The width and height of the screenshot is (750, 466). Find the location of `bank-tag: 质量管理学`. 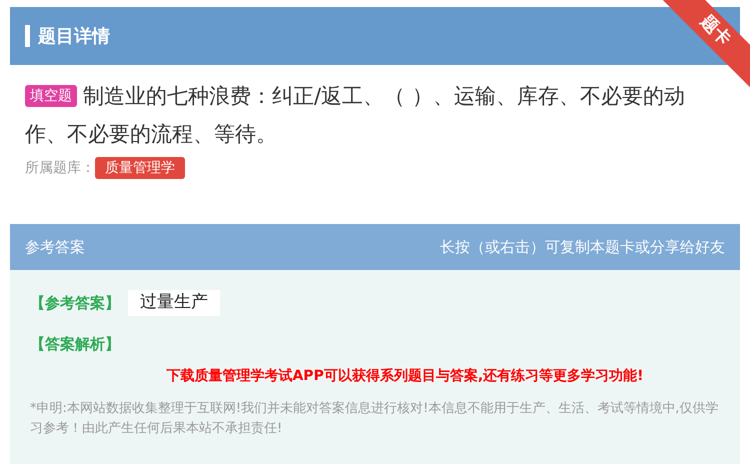

bank-tag: 质量管理学 is located at coordinates (140, 168).